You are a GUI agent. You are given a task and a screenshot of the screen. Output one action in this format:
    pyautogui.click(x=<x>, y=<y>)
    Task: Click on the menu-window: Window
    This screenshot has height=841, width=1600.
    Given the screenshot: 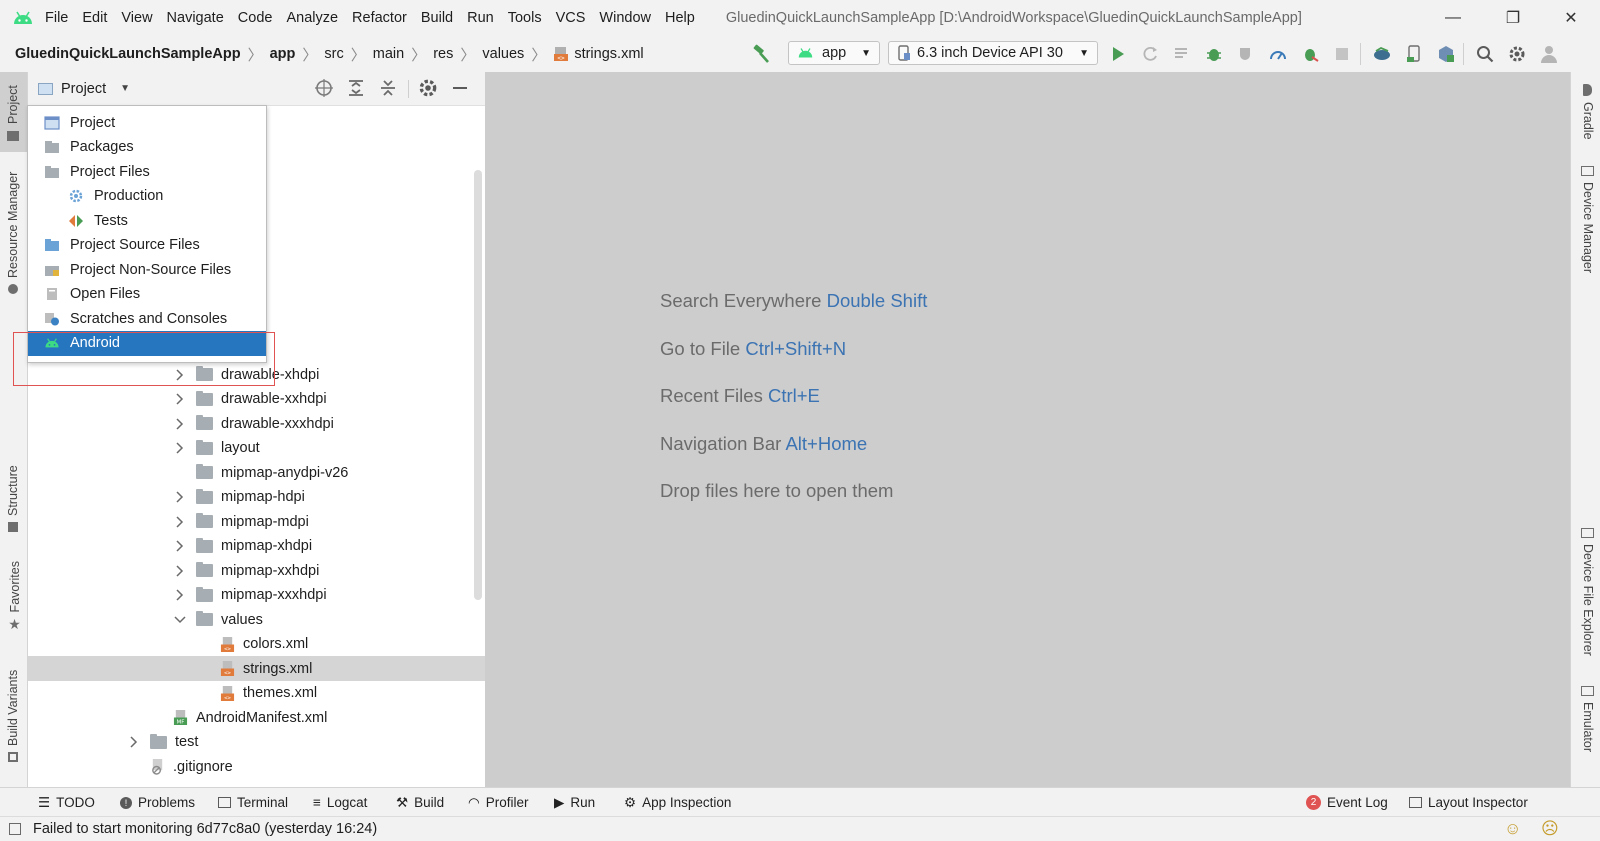 What is the action you would take?
    pyautogui.click(x=625, y=18)
    